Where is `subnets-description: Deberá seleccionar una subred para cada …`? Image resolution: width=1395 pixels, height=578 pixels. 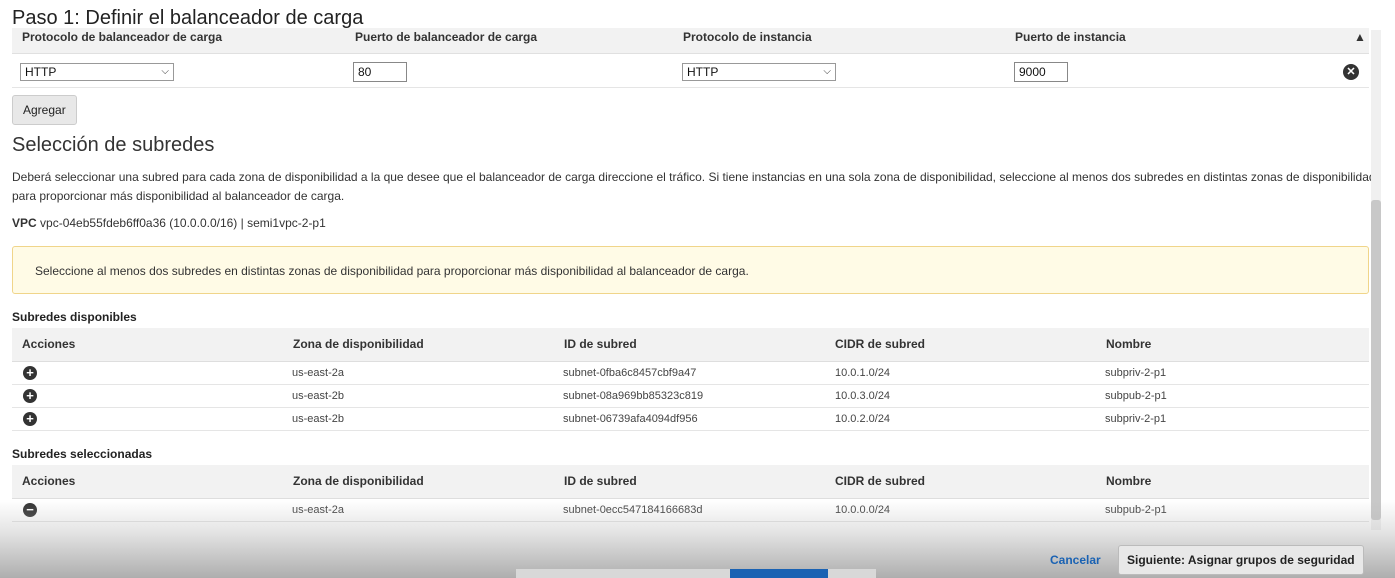
subnets-description: Deberá seleccionar una subred para cada … is located at coordinates (694, 186).